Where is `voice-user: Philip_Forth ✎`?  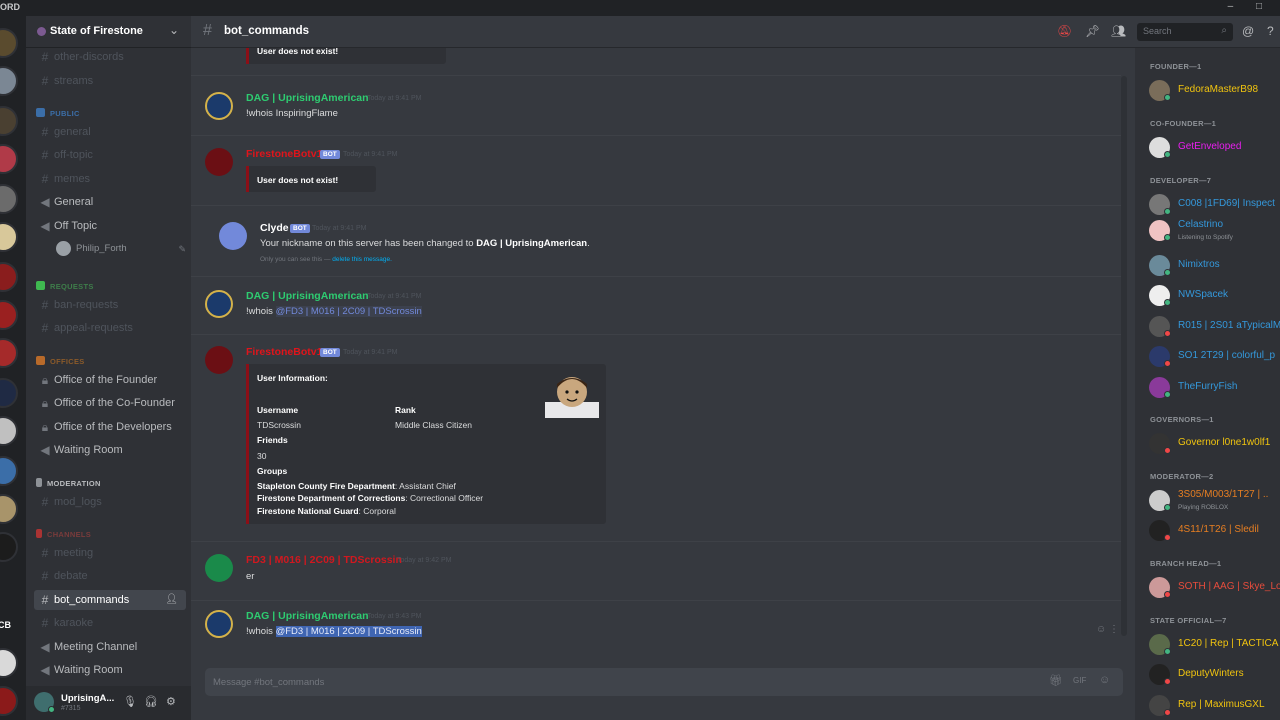
voice-user: Philip_Forth ✎ is located at coordinates (121, 249).